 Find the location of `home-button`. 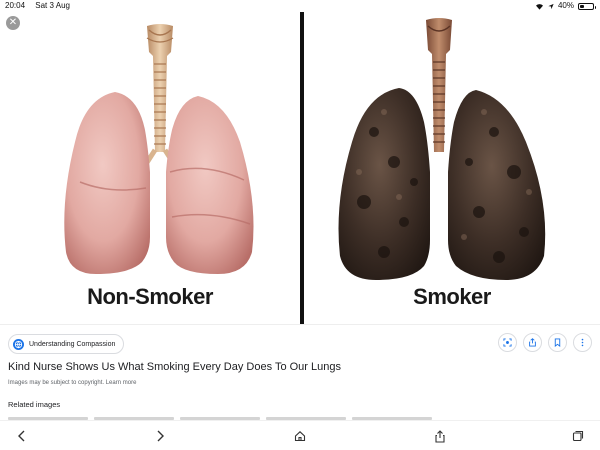

home-button is located at coordinates (300, 436).